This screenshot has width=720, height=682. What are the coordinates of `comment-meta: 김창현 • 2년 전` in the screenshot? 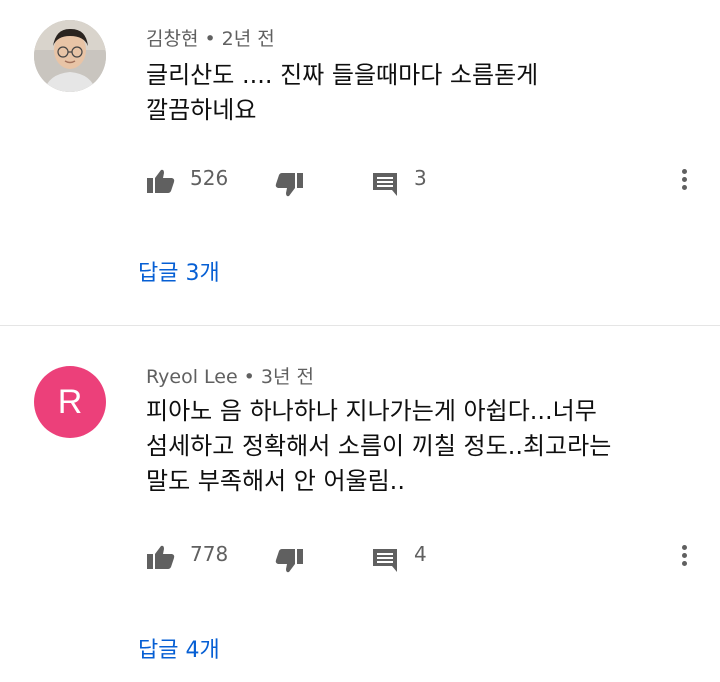 It's located at (210, 37).